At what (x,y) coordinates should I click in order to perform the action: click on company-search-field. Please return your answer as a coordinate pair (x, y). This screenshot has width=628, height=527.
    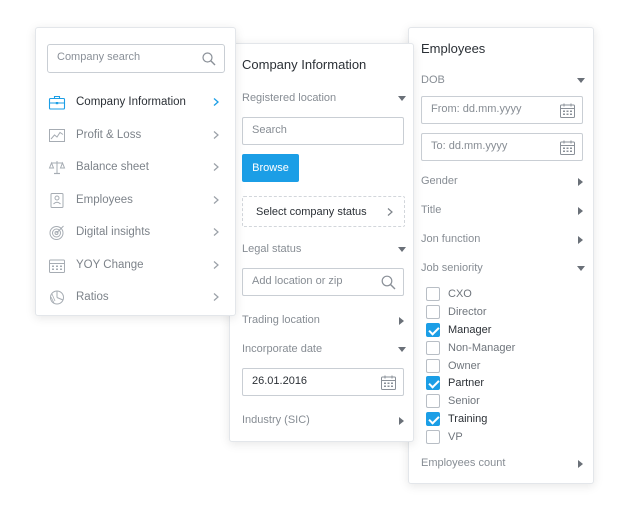
    Looking at the image, I should click on (136, 58).